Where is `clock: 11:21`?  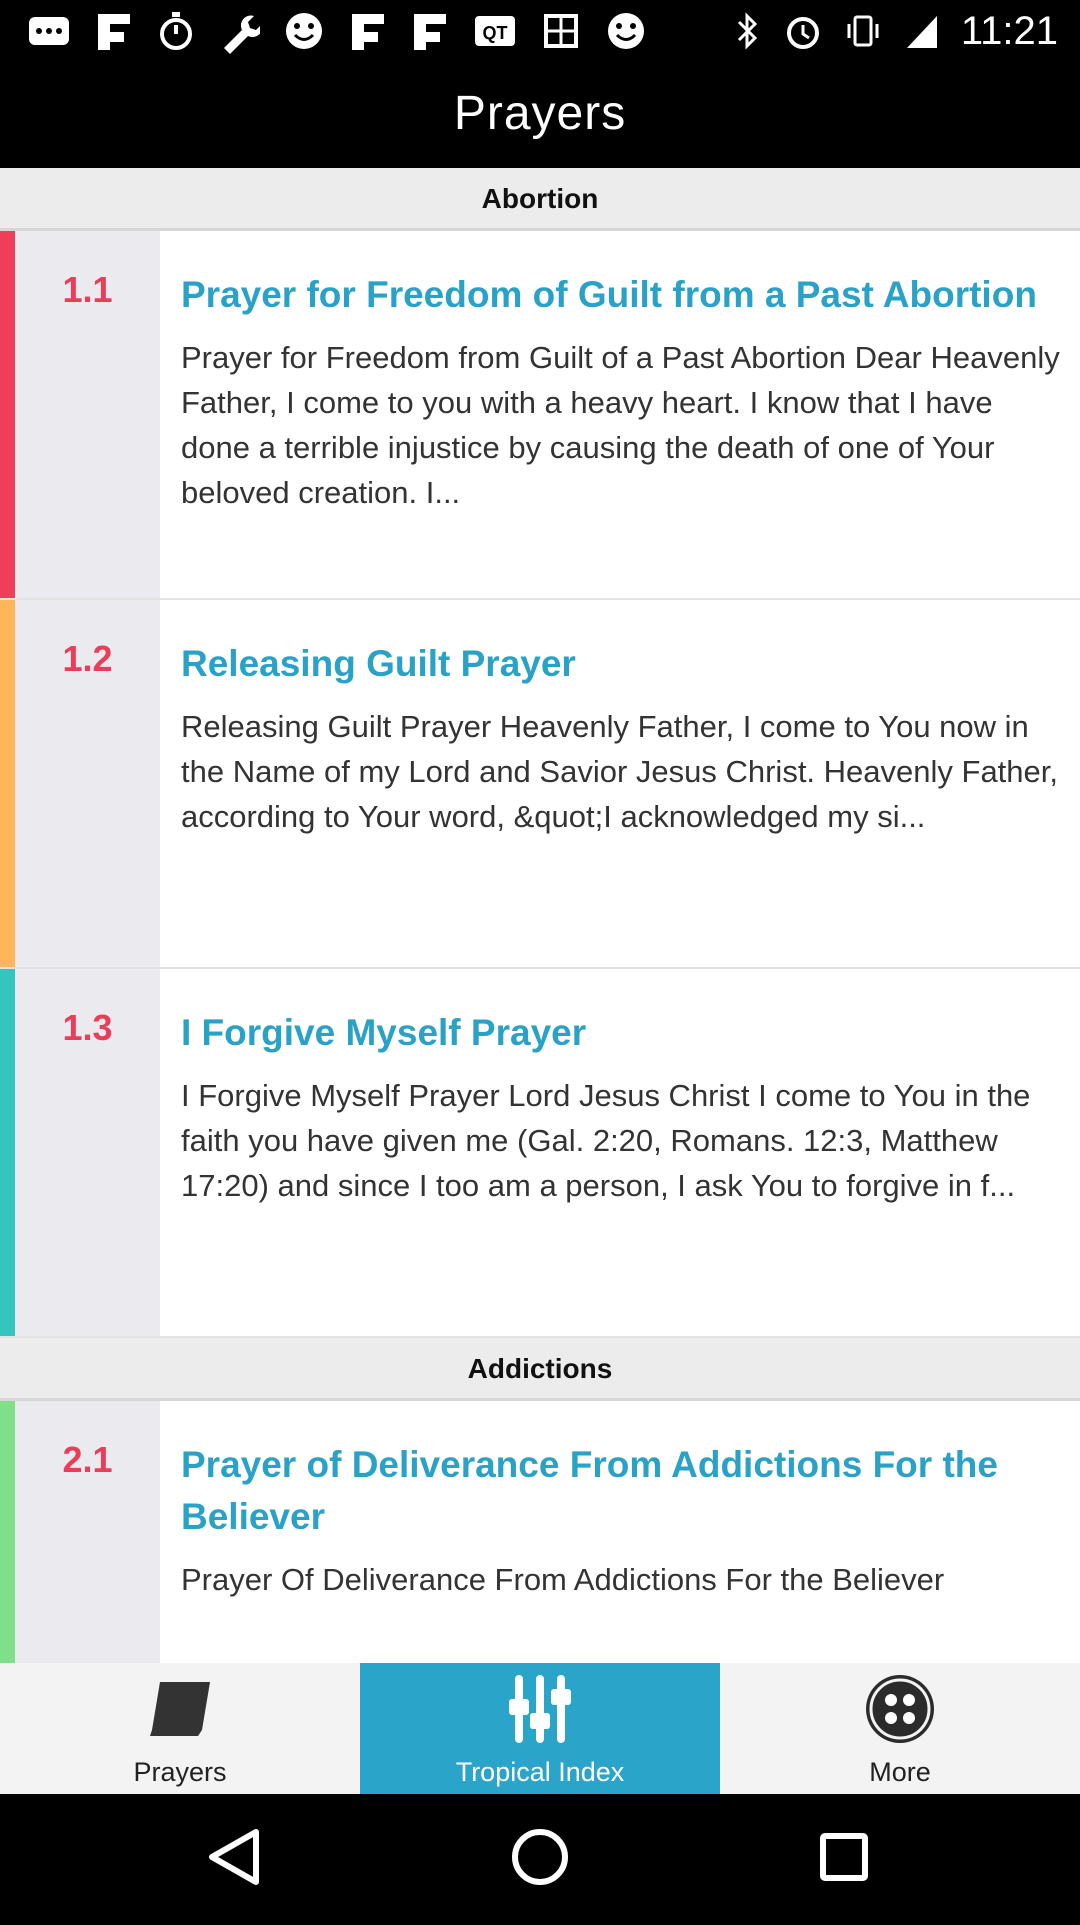
clock: 11:21 is located at coordinates (1009, 31).